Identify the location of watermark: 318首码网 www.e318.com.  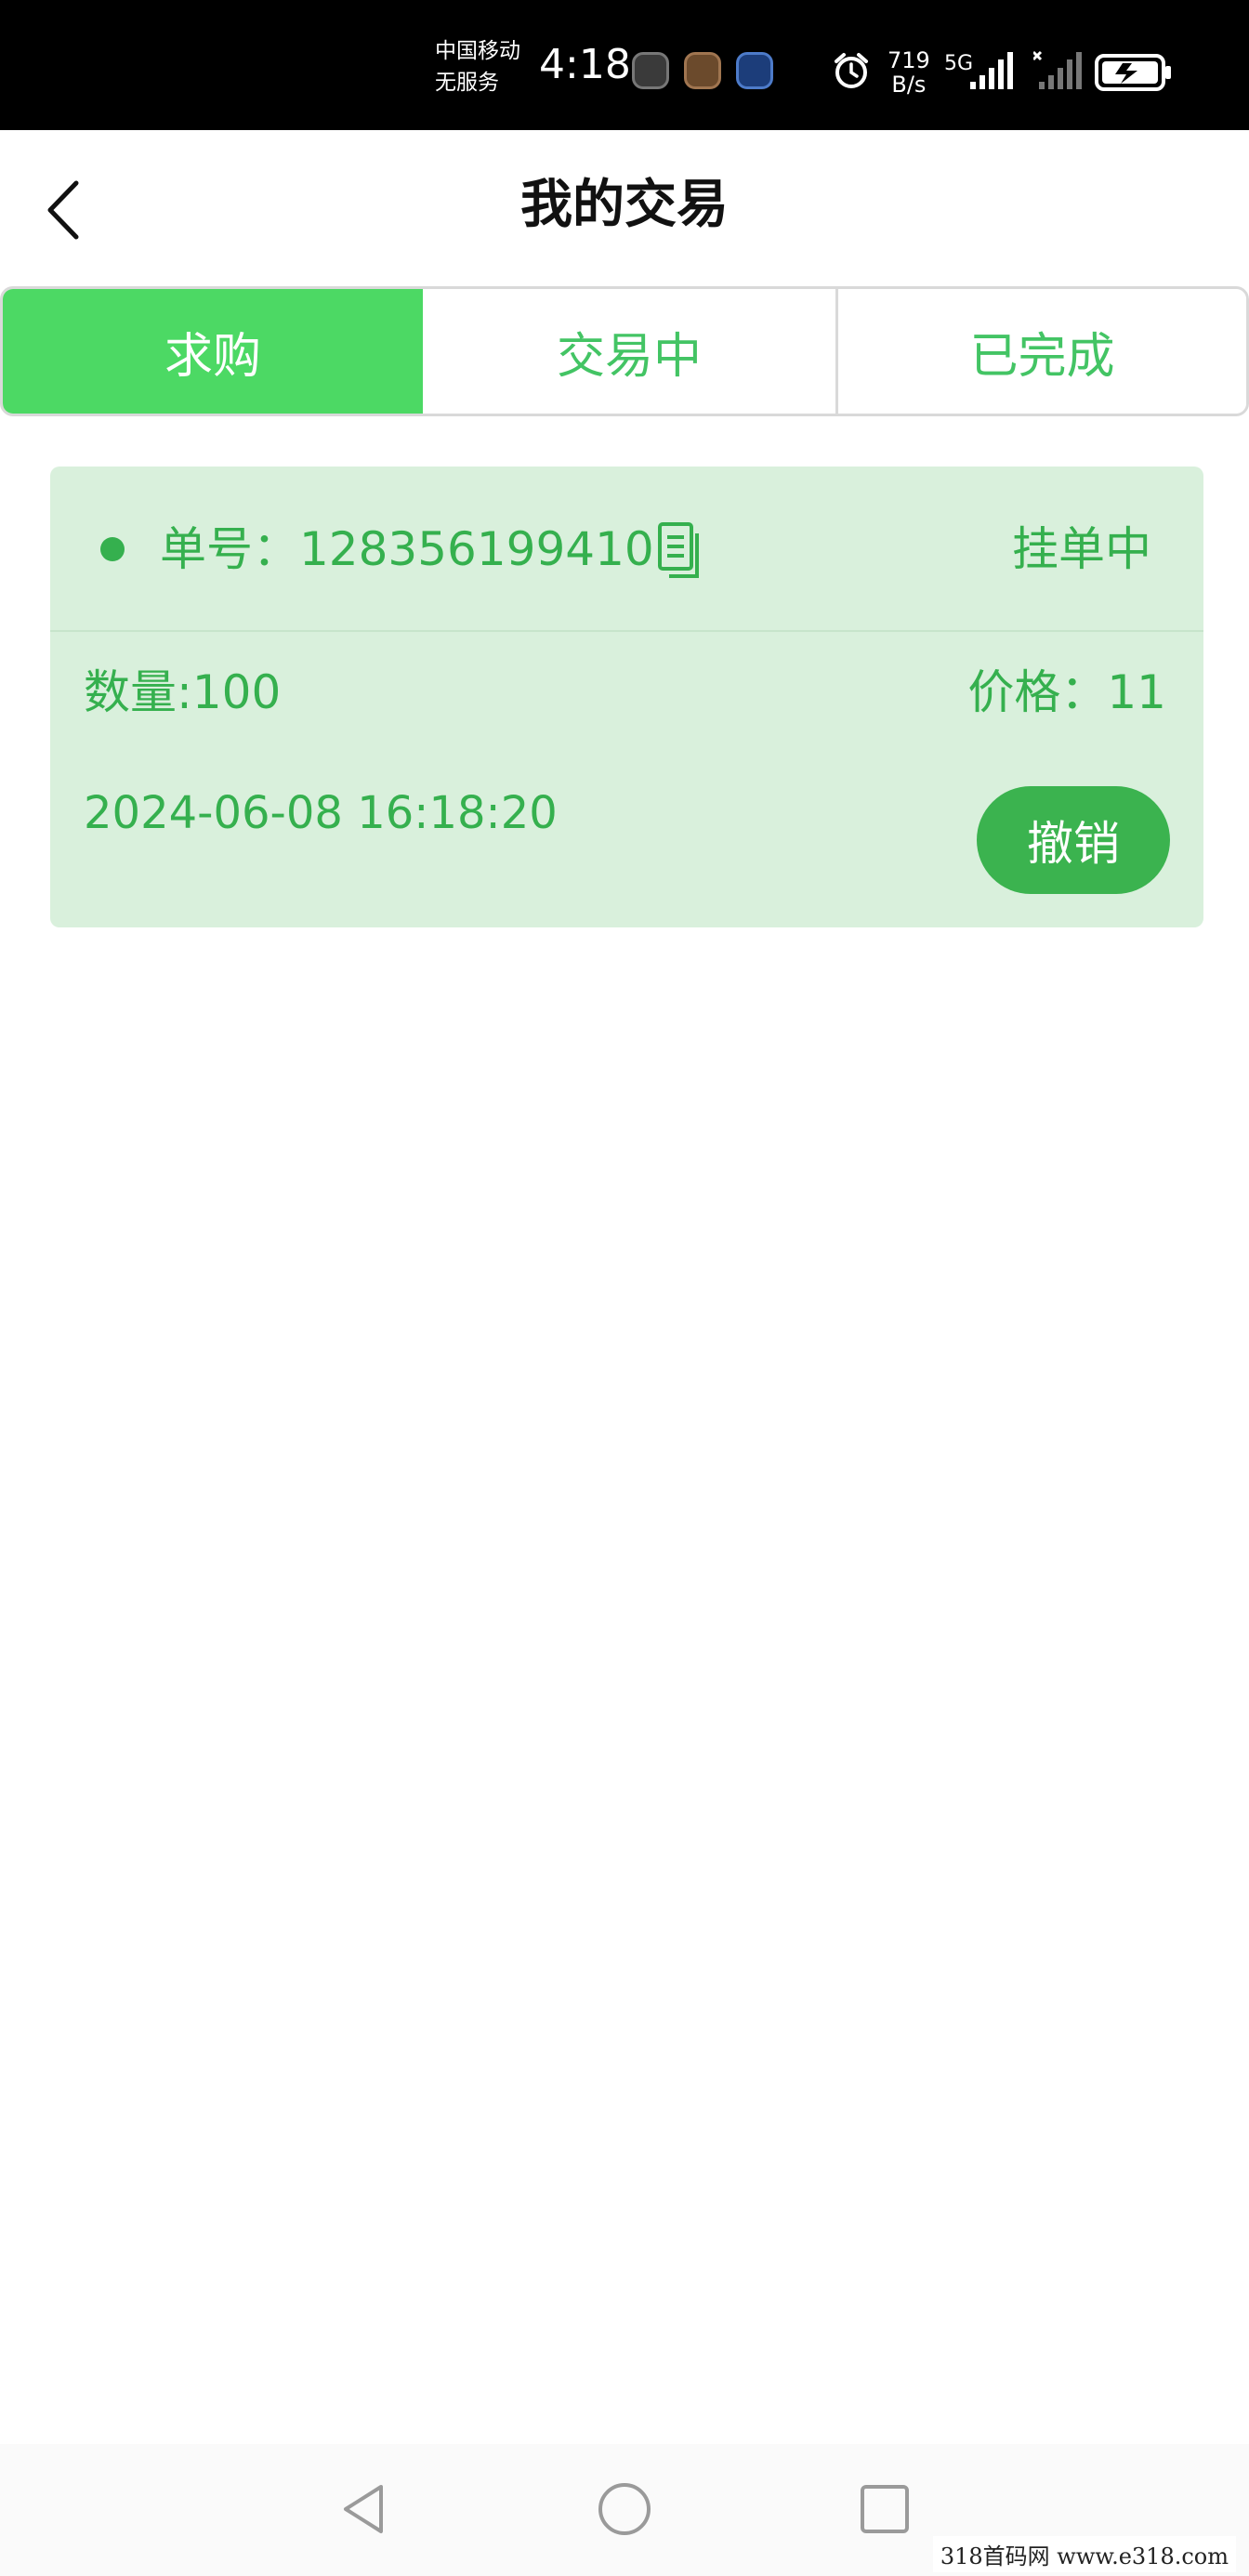
(1084, 2554).